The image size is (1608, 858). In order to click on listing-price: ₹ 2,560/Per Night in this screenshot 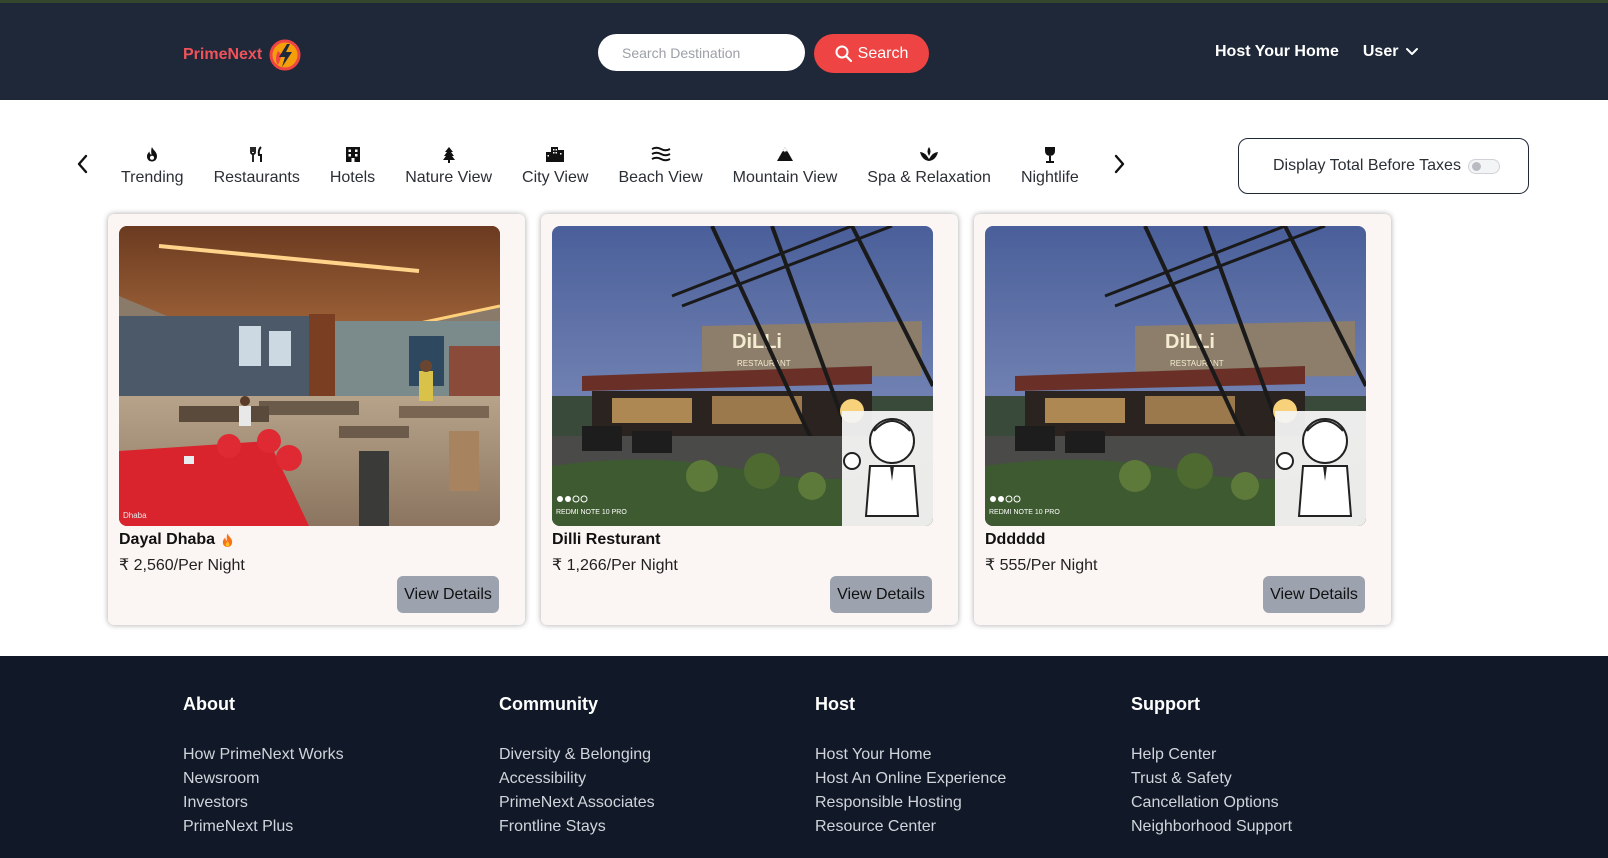, I will do `click(182, 565)`.